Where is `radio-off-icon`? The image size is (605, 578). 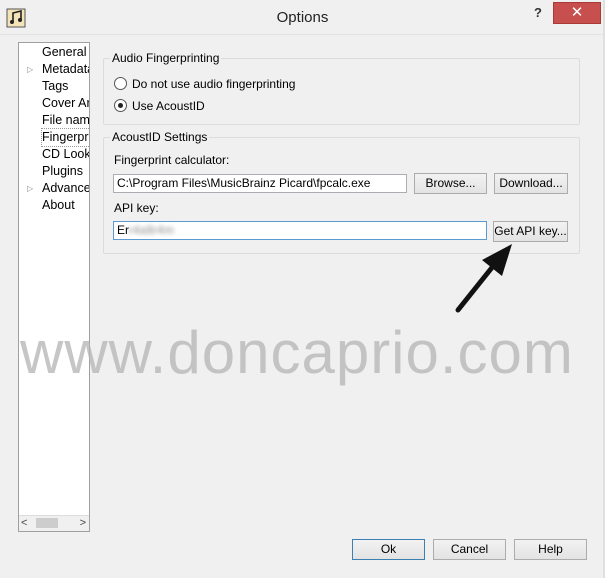
radio-off-icon is located at coordinates (120, 83).